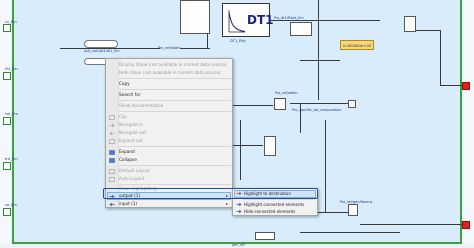 The image size is (474, 248). What do you see at coordinates (357, 45) in the screenshot?
I see `constant-block: 0.000000e+00` at bounding box center [357, 45].